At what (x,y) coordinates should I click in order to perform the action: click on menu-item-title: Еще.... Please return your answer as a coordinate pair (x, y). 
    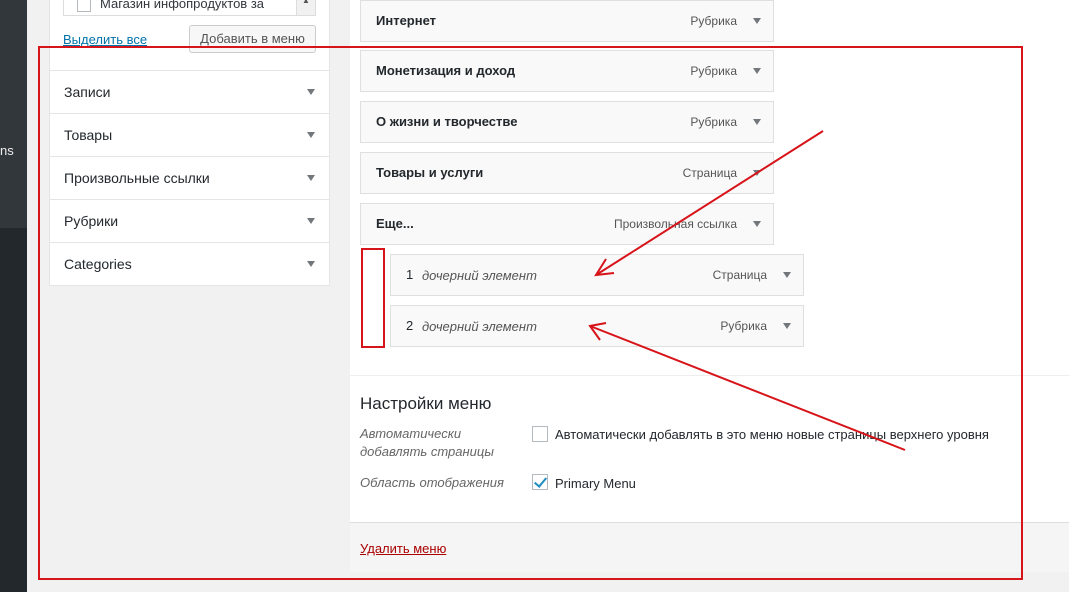
    Looking at the image, I should click on (395, 223).